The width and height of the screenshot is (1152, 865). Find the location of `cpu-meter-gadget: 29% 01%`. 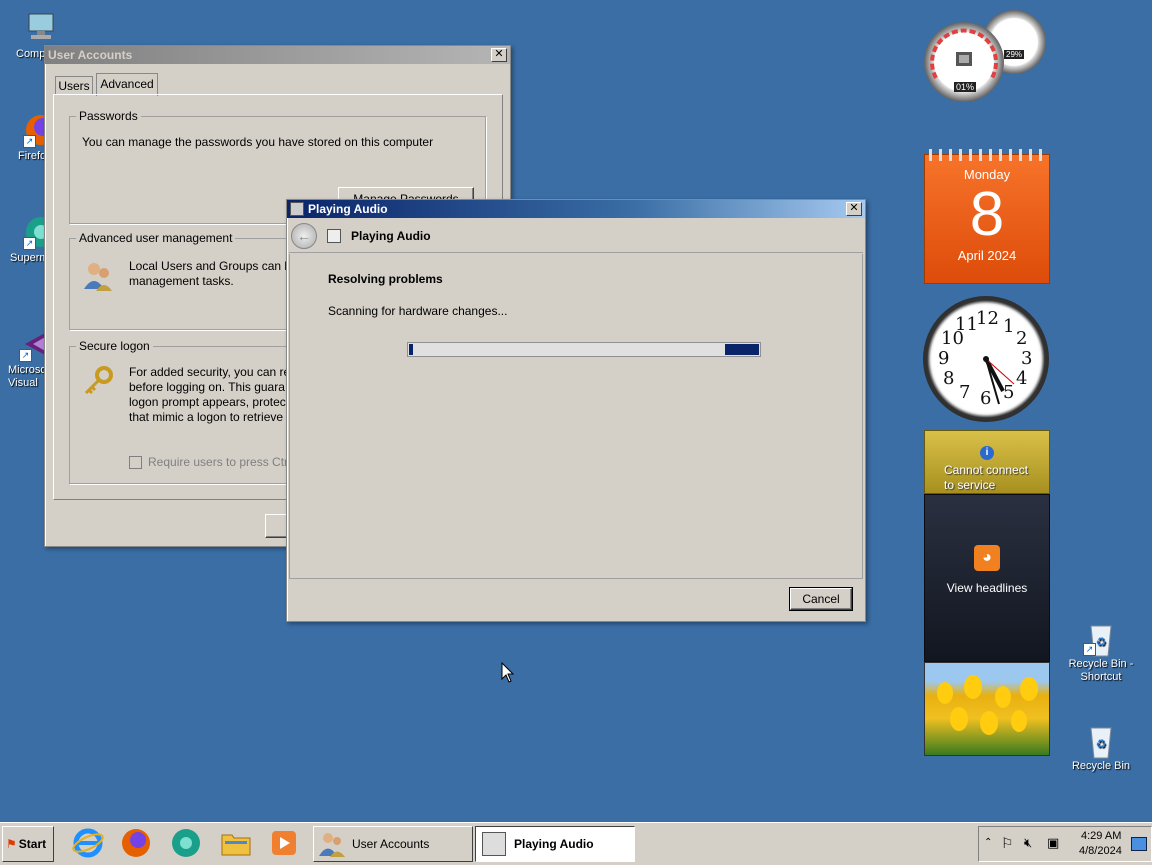

cpu-meter-gadget: 29% 01% is located at coordinates (986, 56).